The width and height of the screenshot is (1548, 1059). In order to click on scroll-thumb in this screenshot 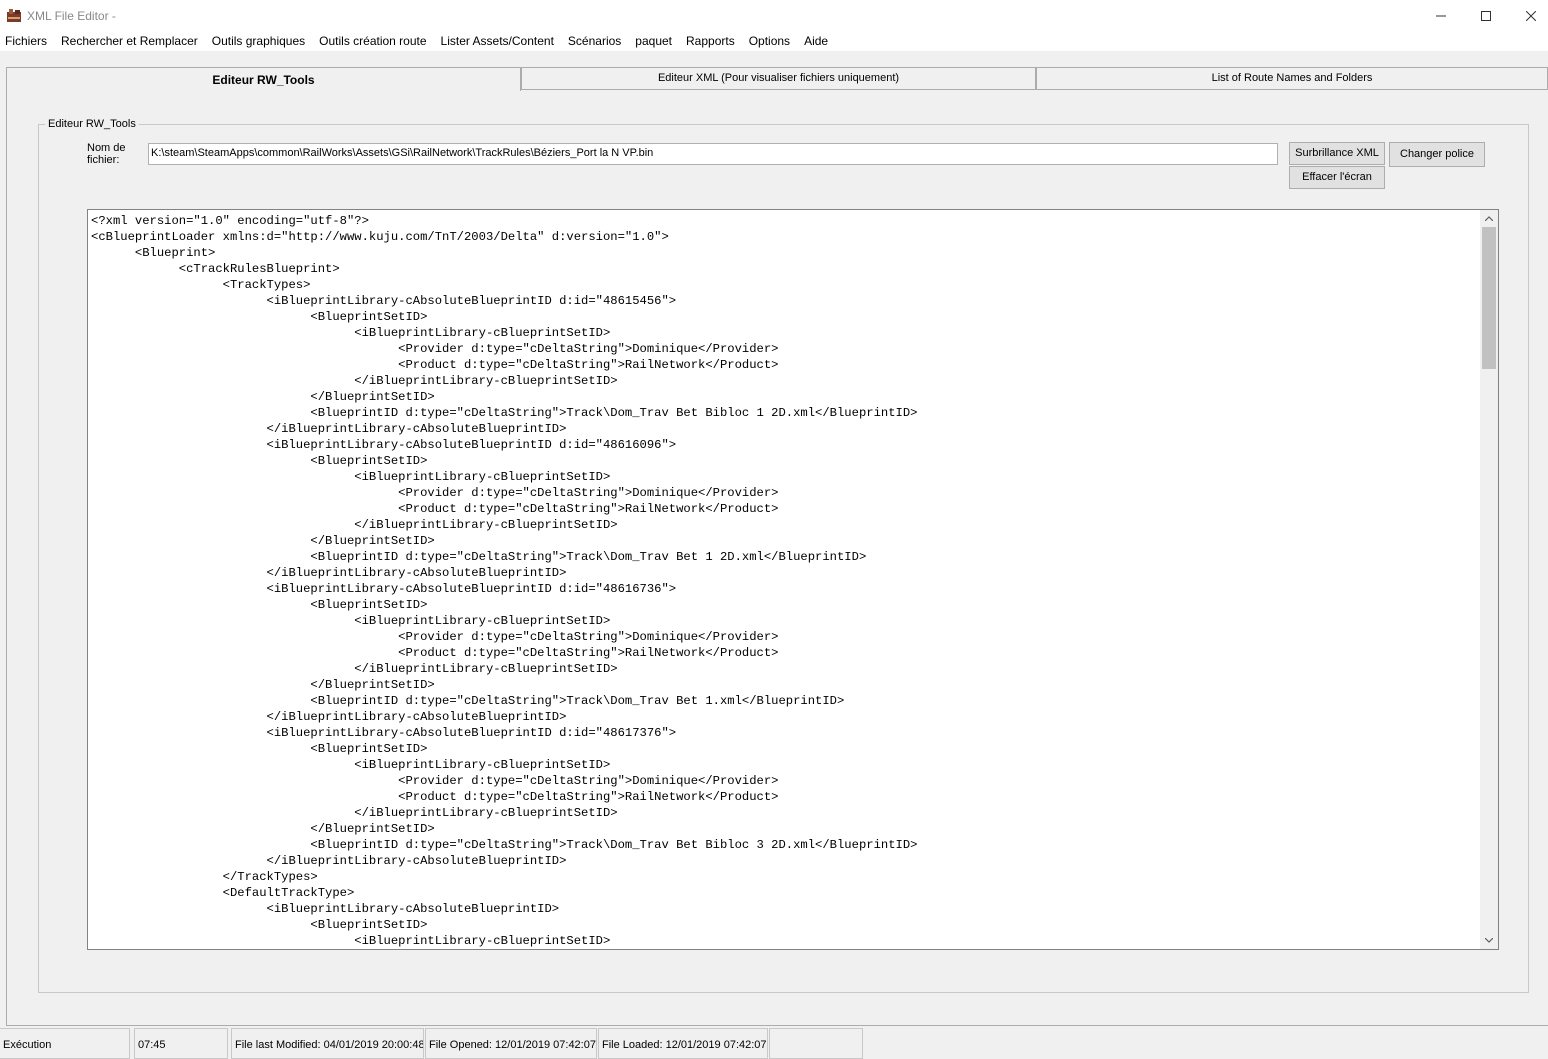, I will do `click(1489, 298)`.